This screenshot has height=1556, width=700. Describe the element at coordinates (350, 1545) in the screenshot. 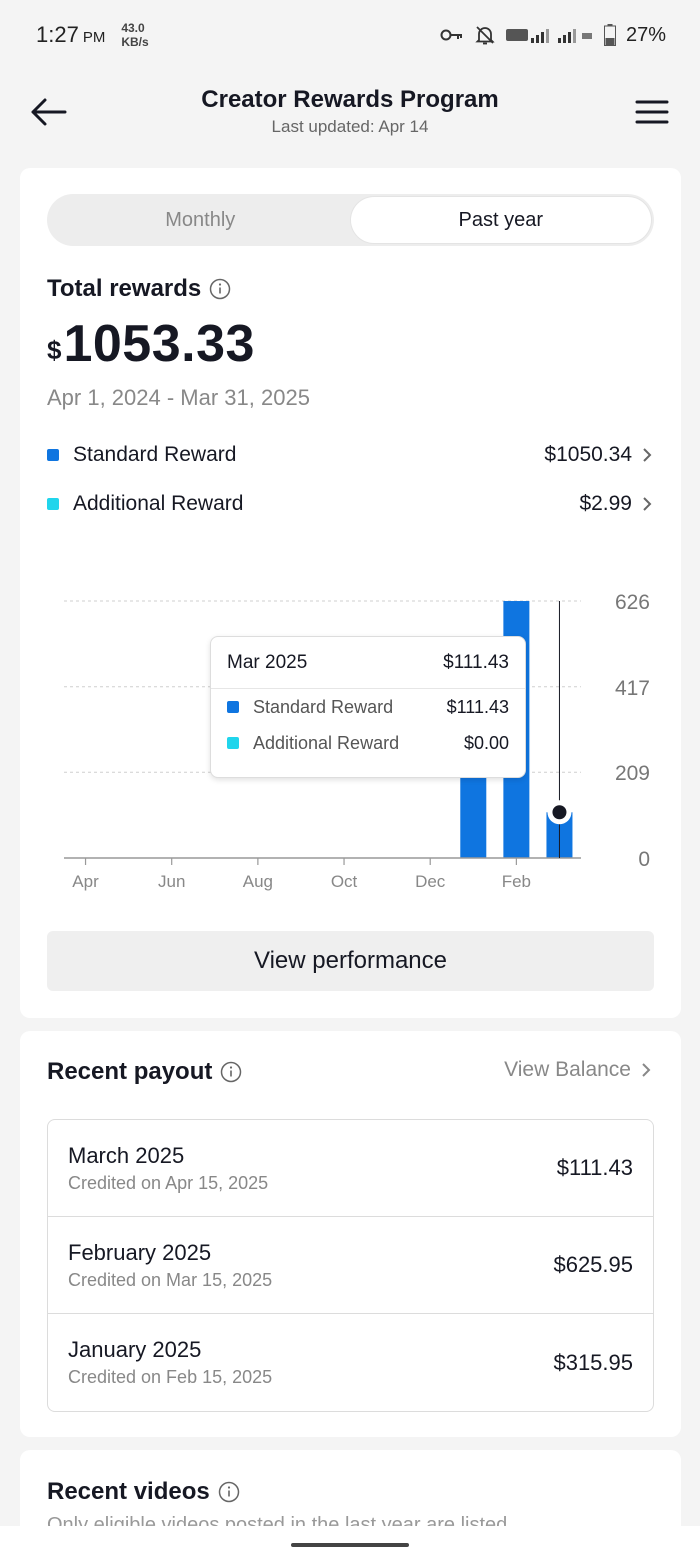

I see `home-indicator` at that location.